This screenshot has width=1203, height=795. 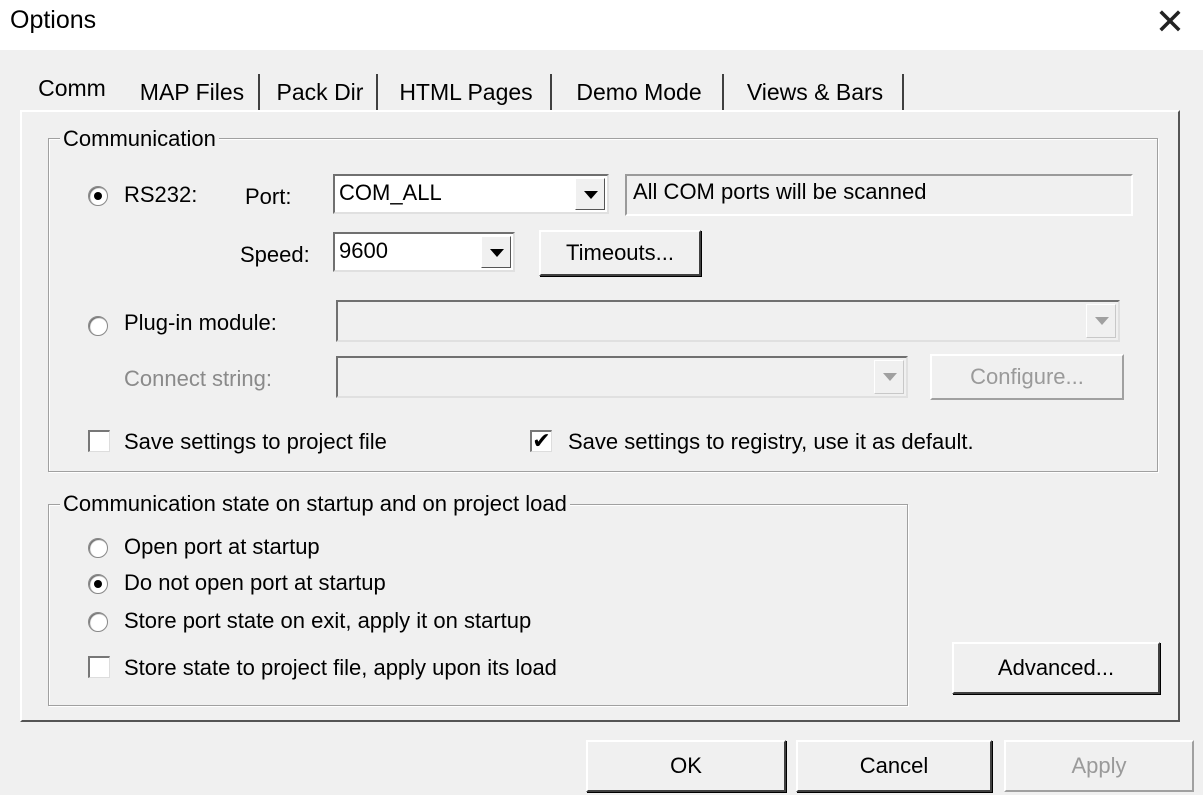 I want to click on do-not-open-port-radio, so click(x=98, y=584).